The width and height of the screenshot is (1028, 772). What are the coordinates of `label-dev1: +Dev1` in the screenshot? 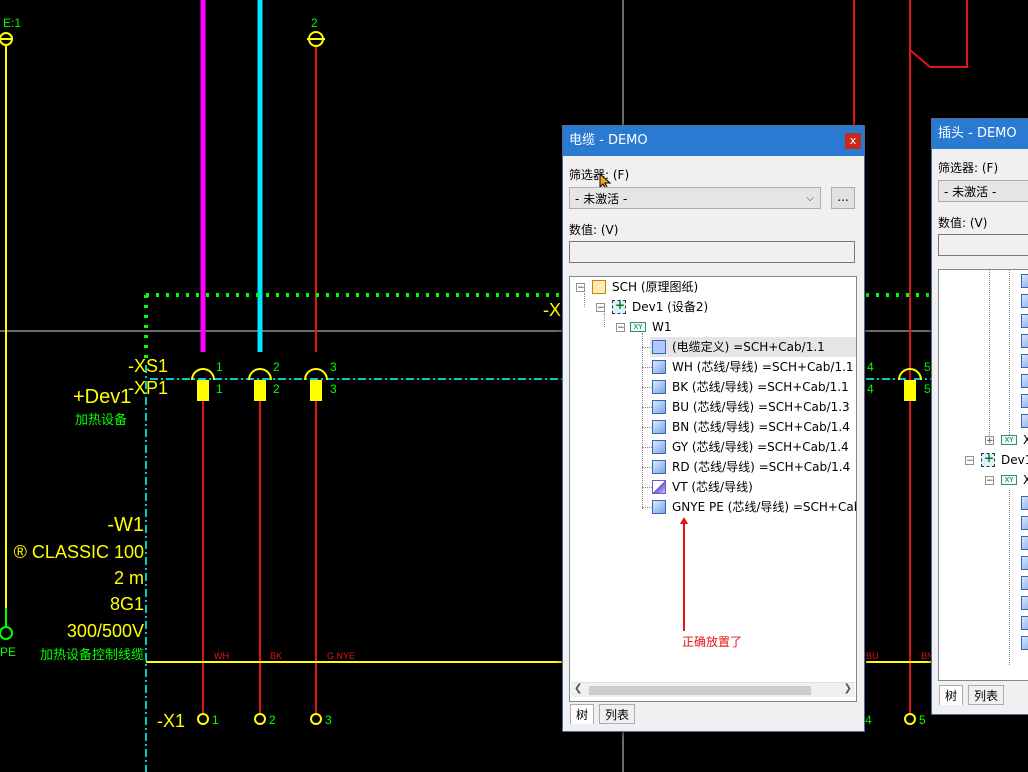 It's located at (102, 397).